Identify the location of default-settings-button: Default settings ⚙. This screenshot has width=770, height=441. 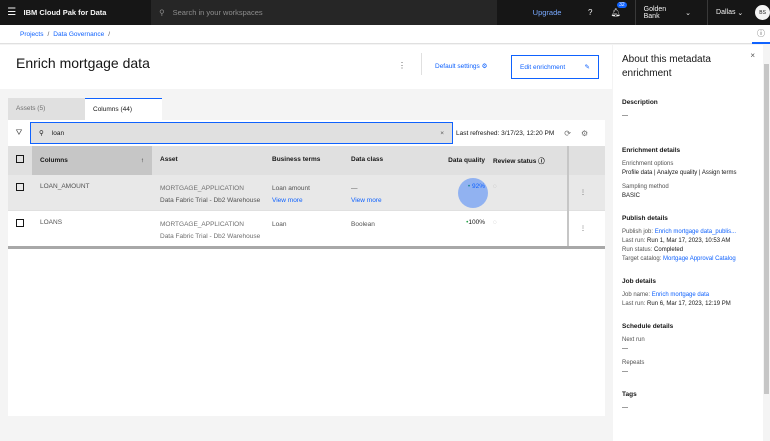
(461, 66).